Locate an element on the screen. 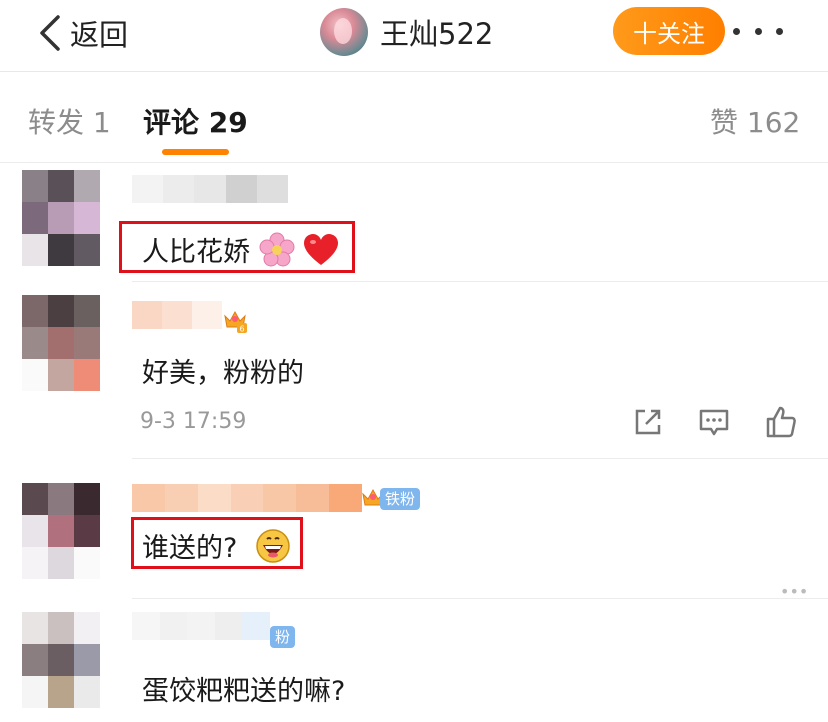 This screenshot has width=828, height=722. profile-header: 王灿522 is located at coordinates (406, 32).